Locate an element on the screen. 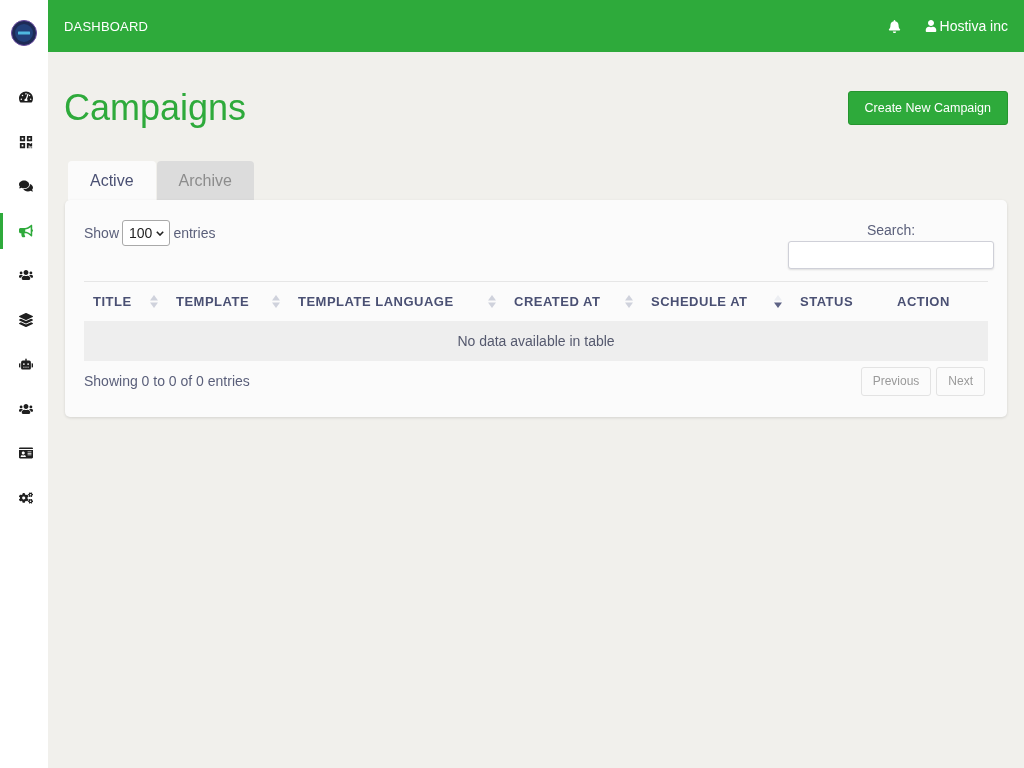  column-header: CREATED AT is located at coordinates (557, 301).